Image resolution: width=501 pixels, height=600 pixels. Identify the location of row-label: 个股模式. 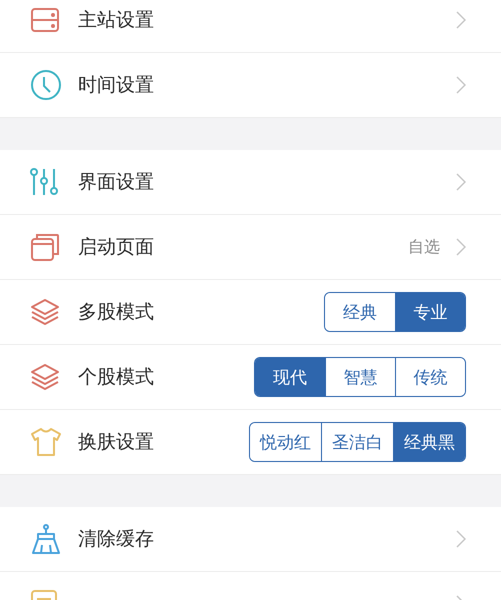
(116, 377).